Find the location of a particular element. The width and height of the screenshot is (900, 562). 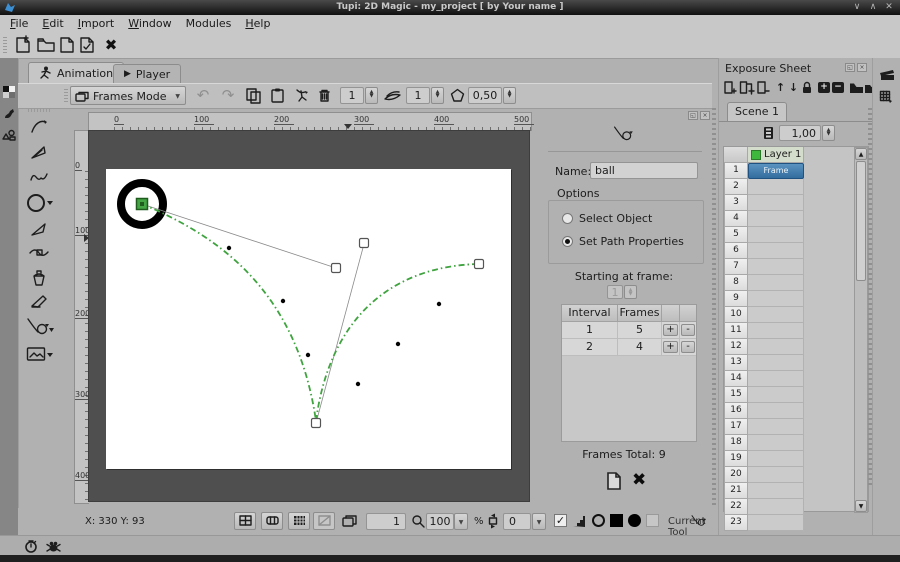

fill-tool is located at coordinates (39, 278).